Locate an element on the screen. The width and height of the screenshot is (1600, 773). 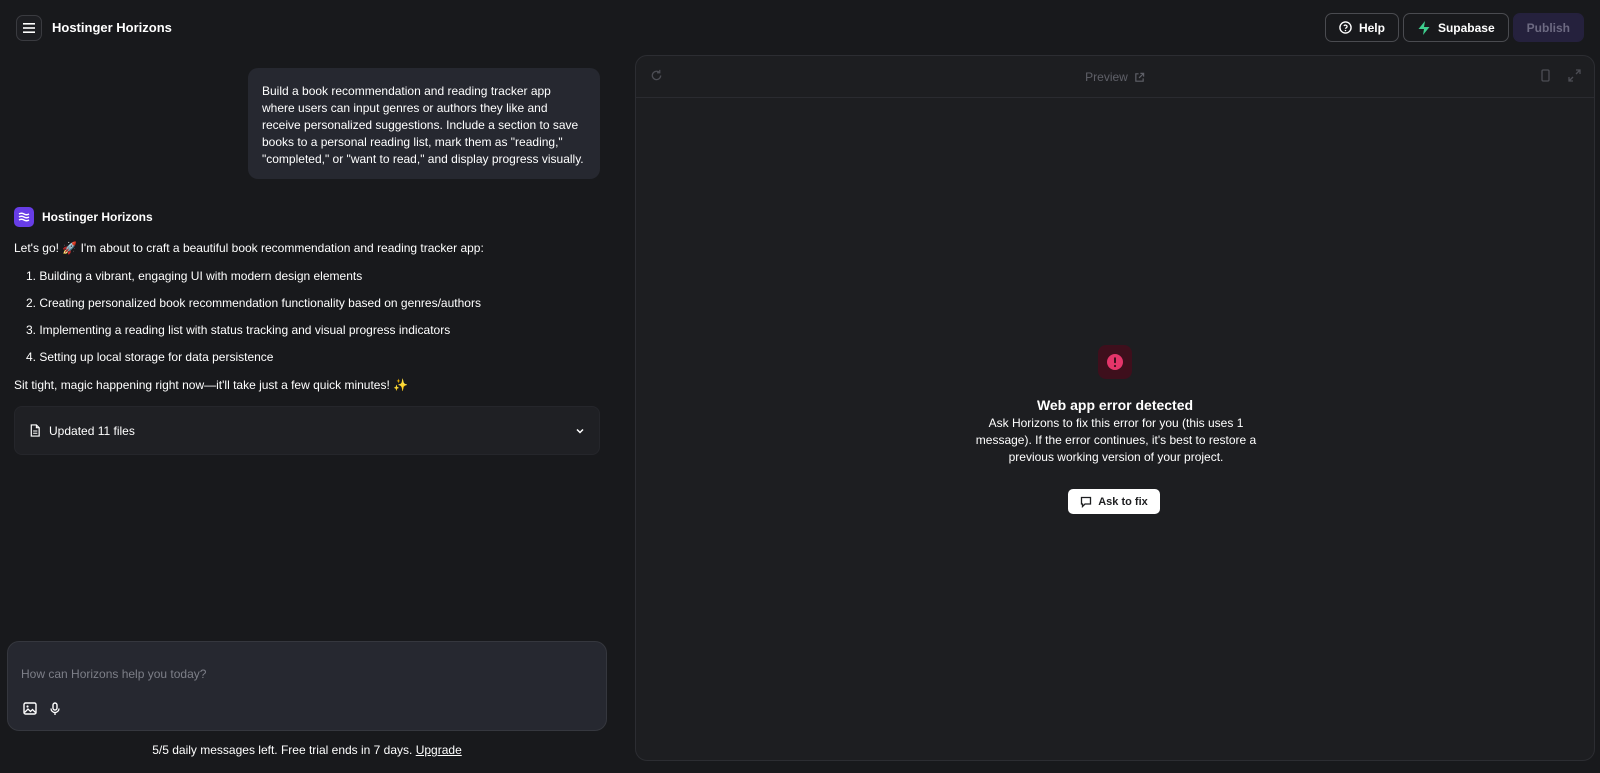
supabase-label: Supabase is located at coordinates (1466, 27).